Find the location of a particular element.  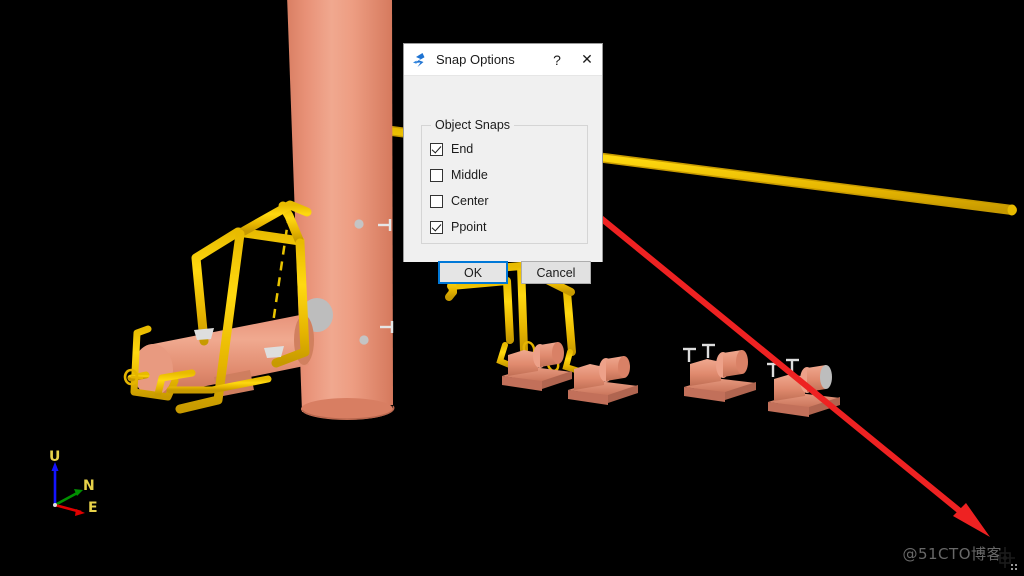

dialog-title-bar: Snap Options ? ✕ is located at coordinates (503, 60).